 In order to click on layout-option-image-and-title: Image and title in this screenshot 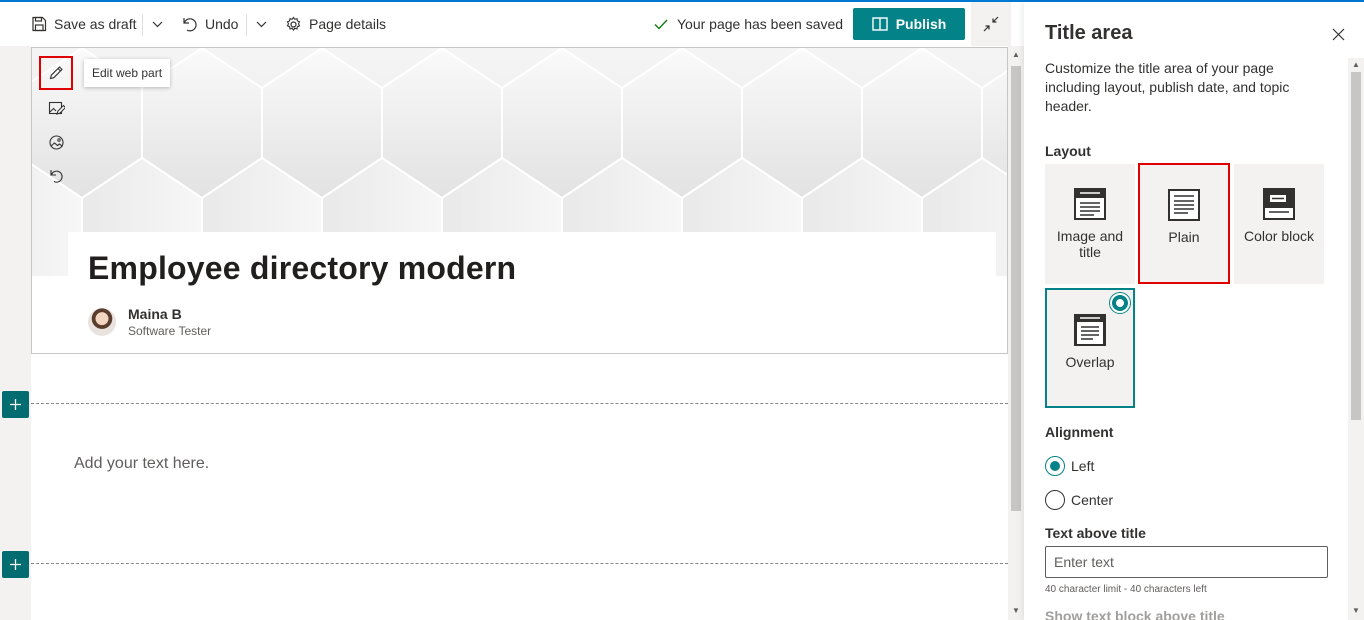, I will do `click(1090, 224)`.